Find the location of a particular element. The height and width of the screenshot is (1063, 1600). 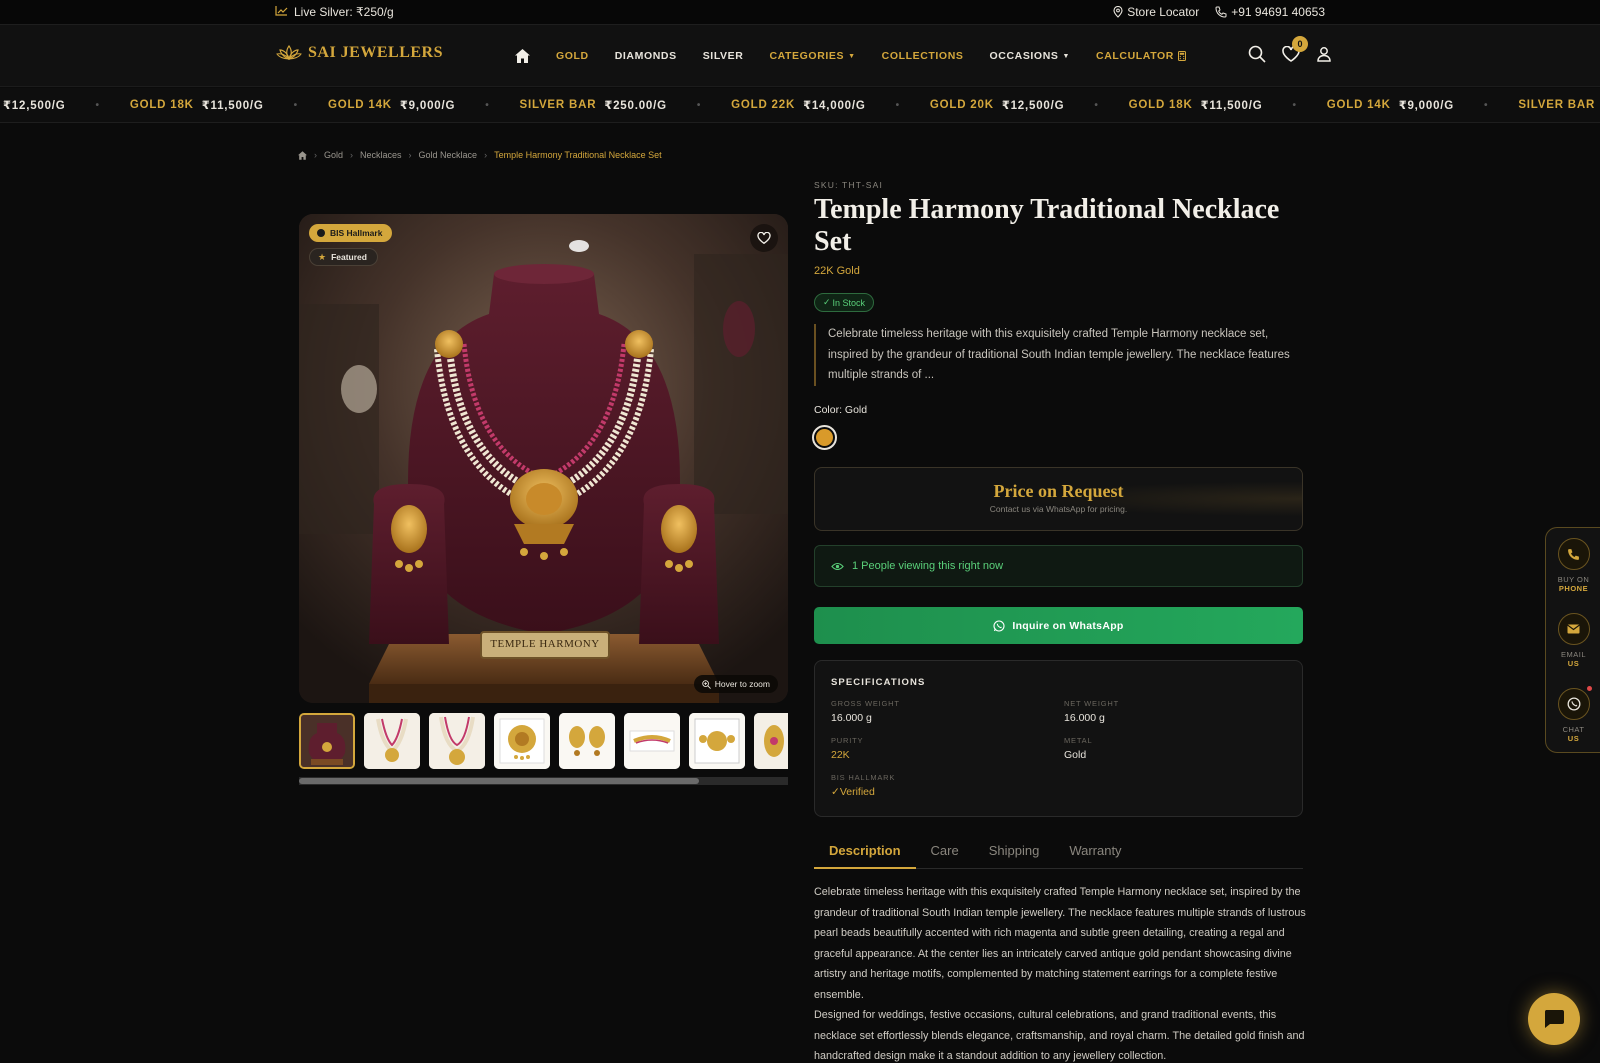

ticker-rate: ₹9,000/G is located at coordinates (1426, 106).